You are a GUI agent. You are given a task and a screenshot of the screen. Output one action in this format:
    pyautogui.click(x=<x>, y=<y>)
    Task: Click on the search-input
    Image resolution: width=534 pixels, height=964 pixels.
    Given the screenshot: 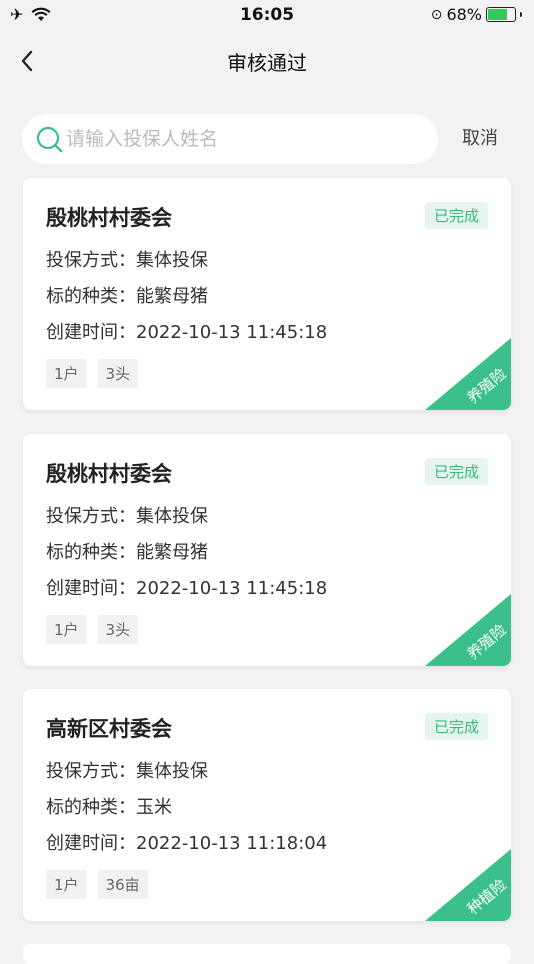 What is the action you would take?
    pyautogui.click(x=246, y=139)
    